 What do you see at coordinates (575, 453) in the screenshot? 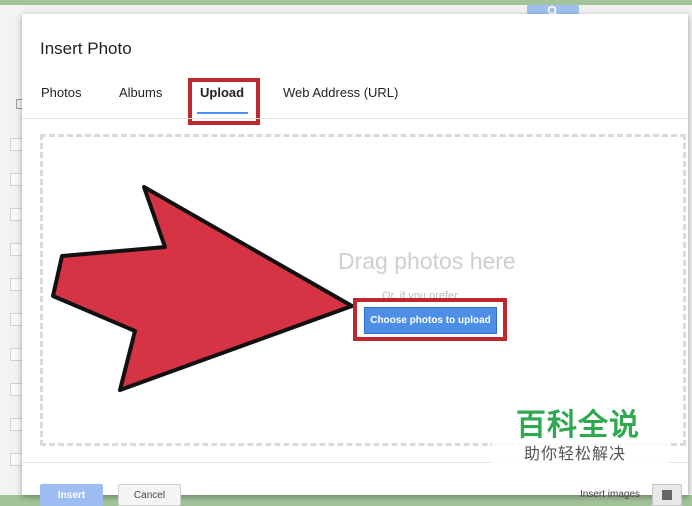
I see `watermark-subtitle: 助你轻松解决` at bounding box center [575, 453].